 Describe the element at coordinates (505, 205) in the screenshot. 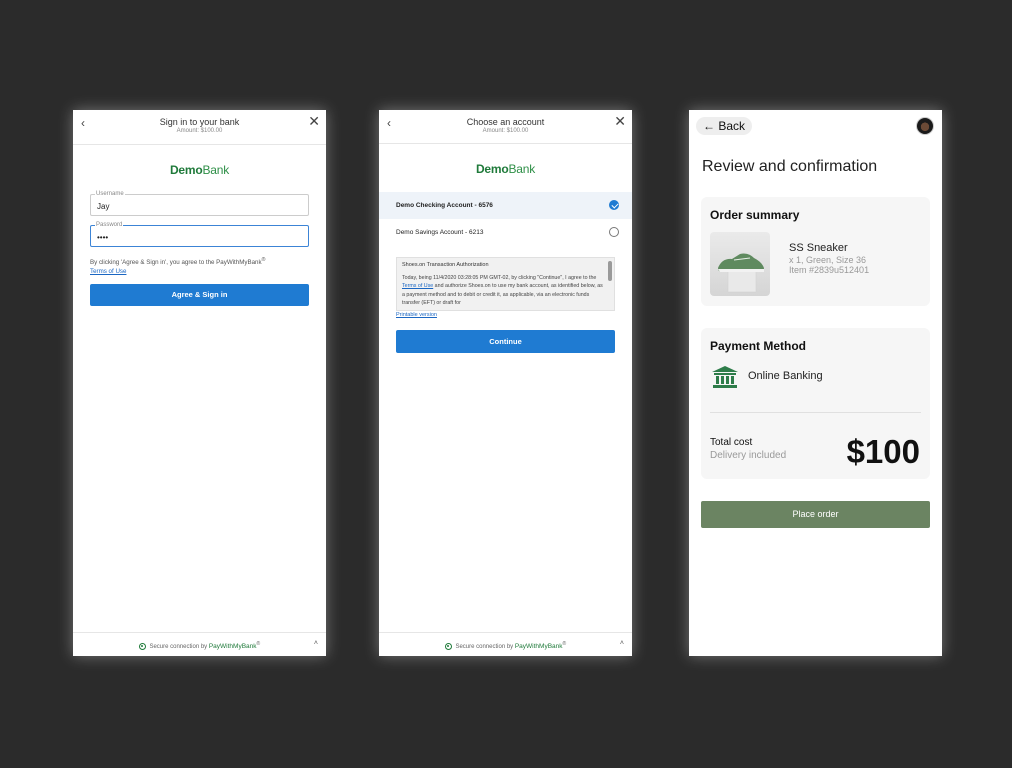

I see `account-option-checking: Demo Checking Account - 6576` at that location.